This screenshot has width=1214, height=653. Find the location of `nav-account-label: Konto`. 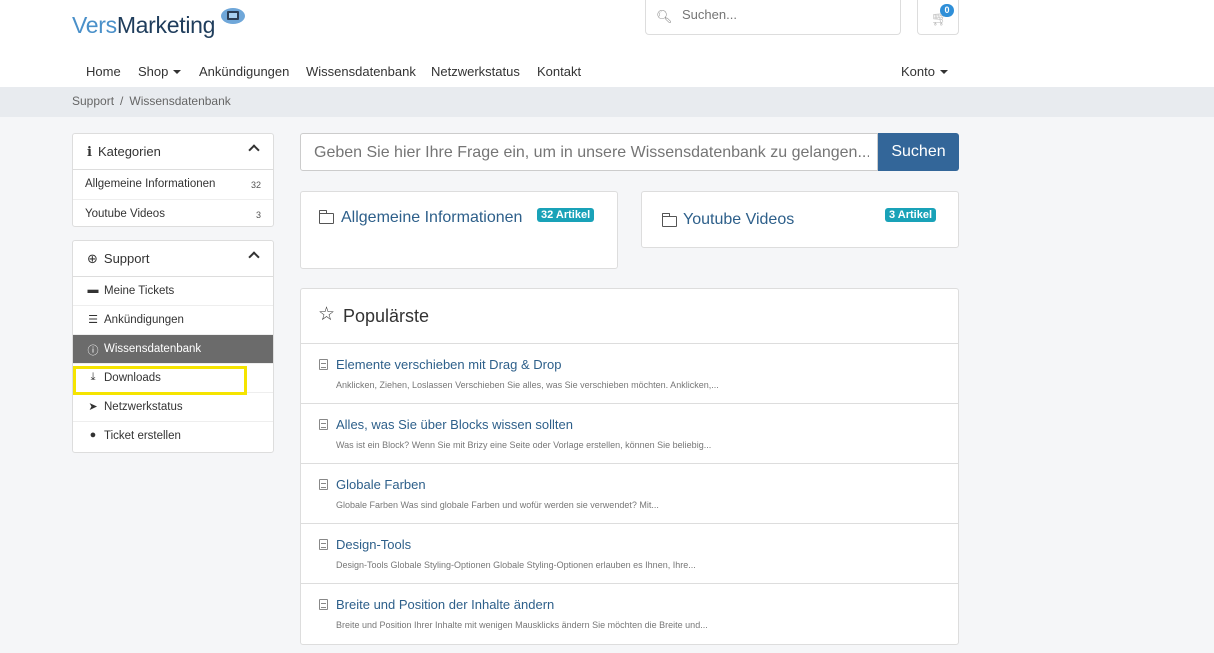

nav-account-label: Konto is located at coordinates (918, 71).